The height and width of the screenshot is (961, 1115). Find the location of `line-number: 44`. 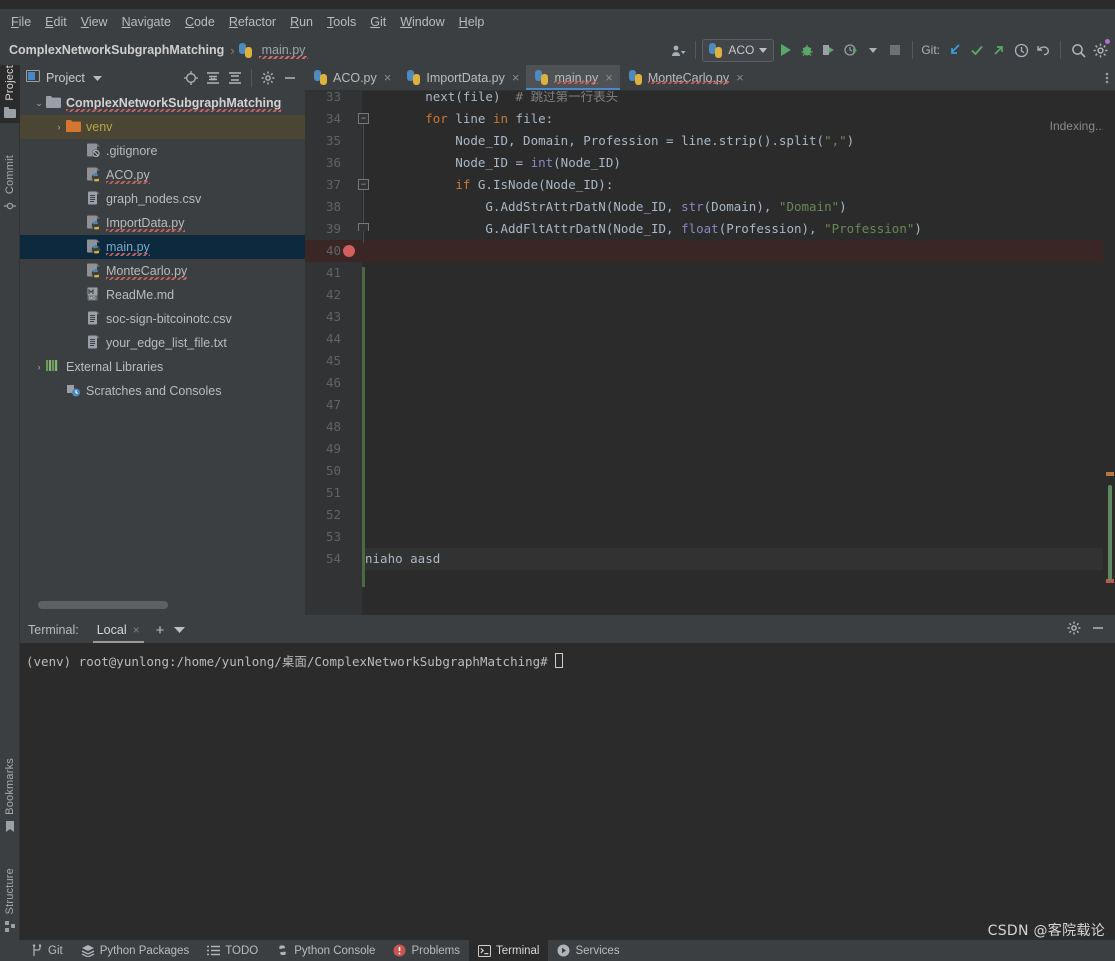

line-number: 44 is located at coordinates (323, 339).